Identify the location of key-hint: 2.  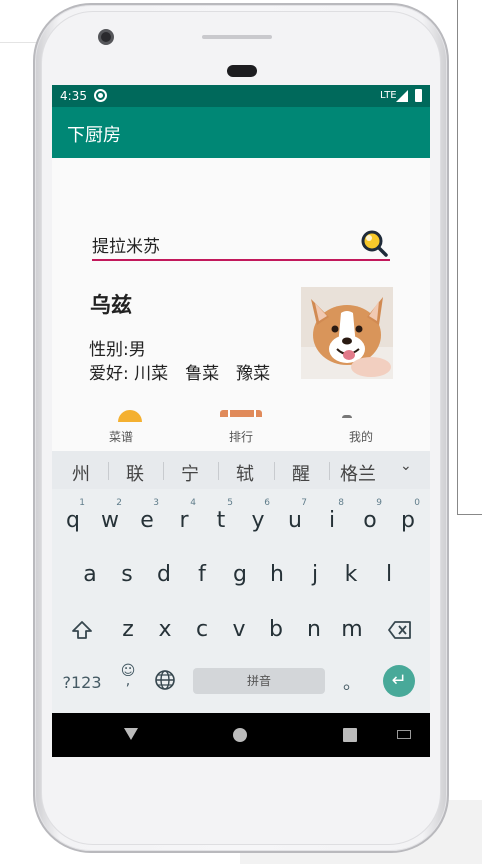
(119, 503).